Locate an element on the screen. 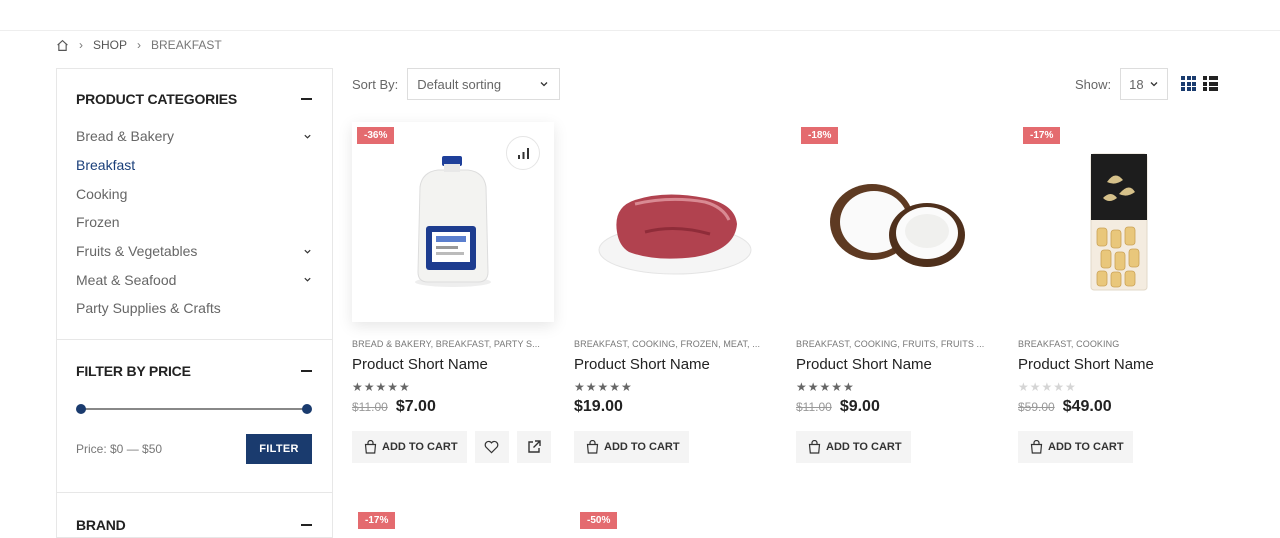  home-icon is located at coordinates (62, 45).